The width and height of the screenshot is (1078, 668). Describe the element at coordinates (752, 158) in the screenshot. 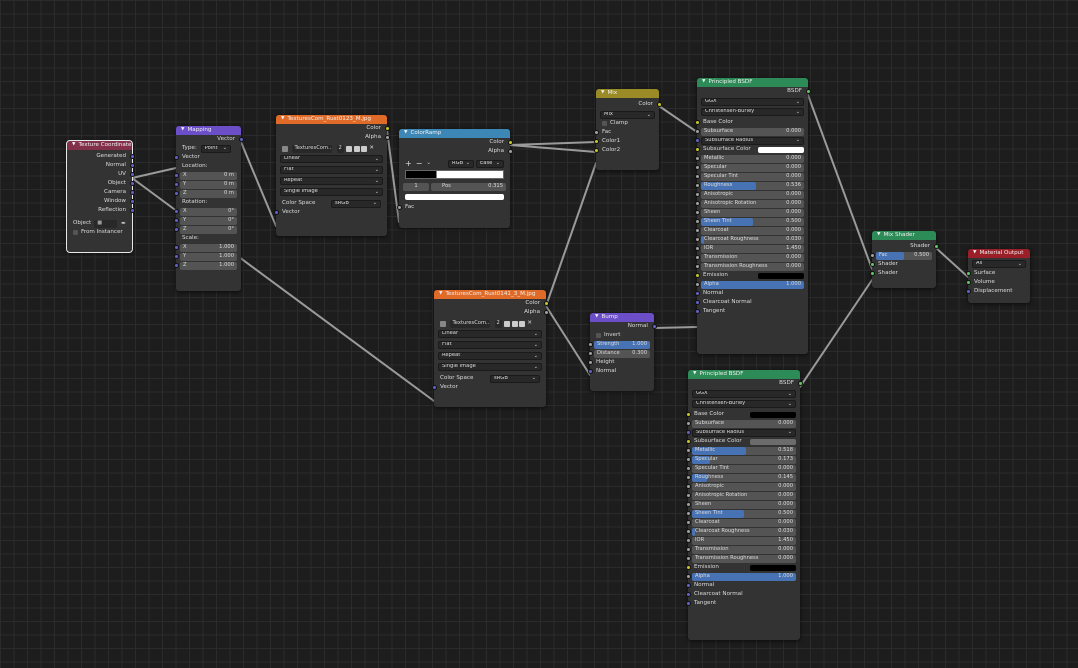

I see `metallic-field: Metallic 0.000` at that location.